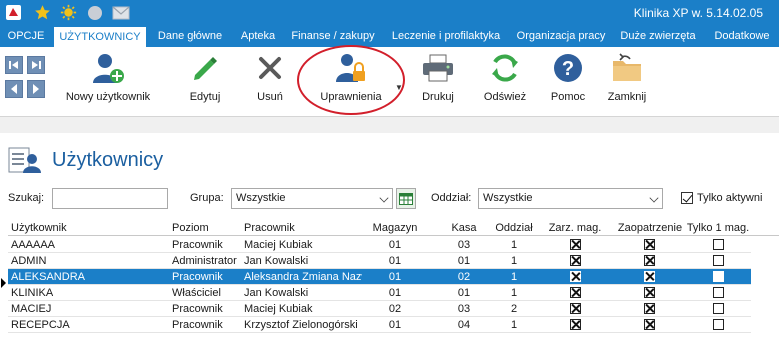 This screenshot has width=779, height=346. Describe the element at coordinates (438, 82) in the screenshot. I see `print-button: Drukuj` at that location.